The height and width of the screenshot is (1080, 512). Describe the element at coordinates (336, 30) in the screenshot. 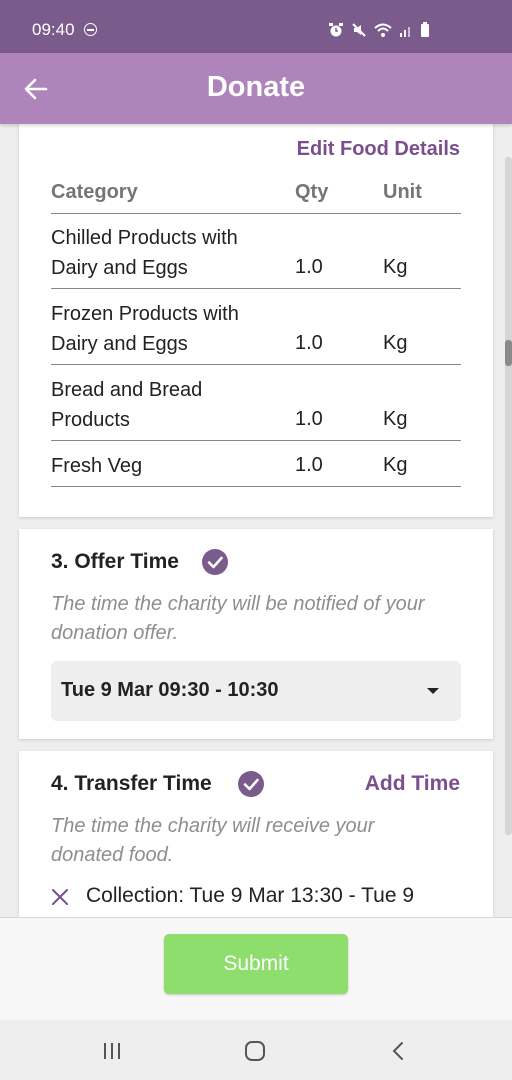

I see `alarm-icon` at that location.